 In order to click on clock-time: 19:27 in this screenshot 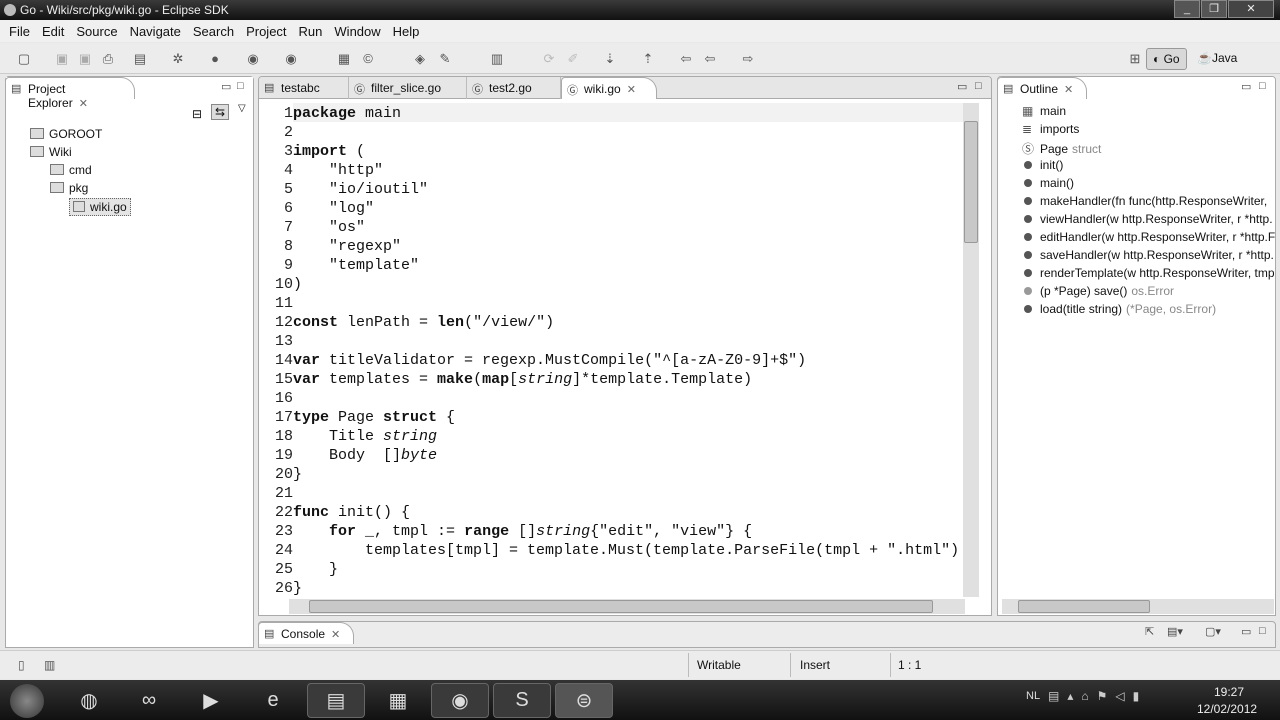, I will do `click(1229, 692)`.